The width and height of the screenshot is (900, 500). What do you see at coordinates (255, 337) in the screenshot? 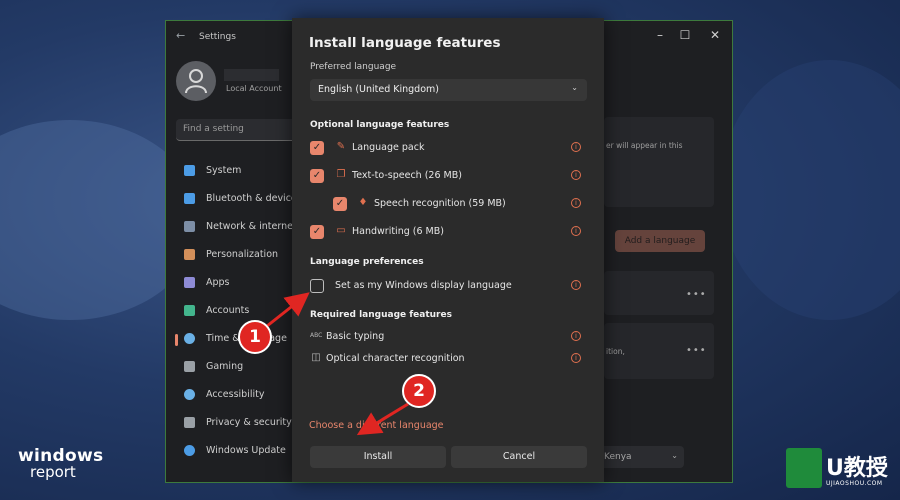
I see `step-1-badge: 1` at bounding box center [255, 337].